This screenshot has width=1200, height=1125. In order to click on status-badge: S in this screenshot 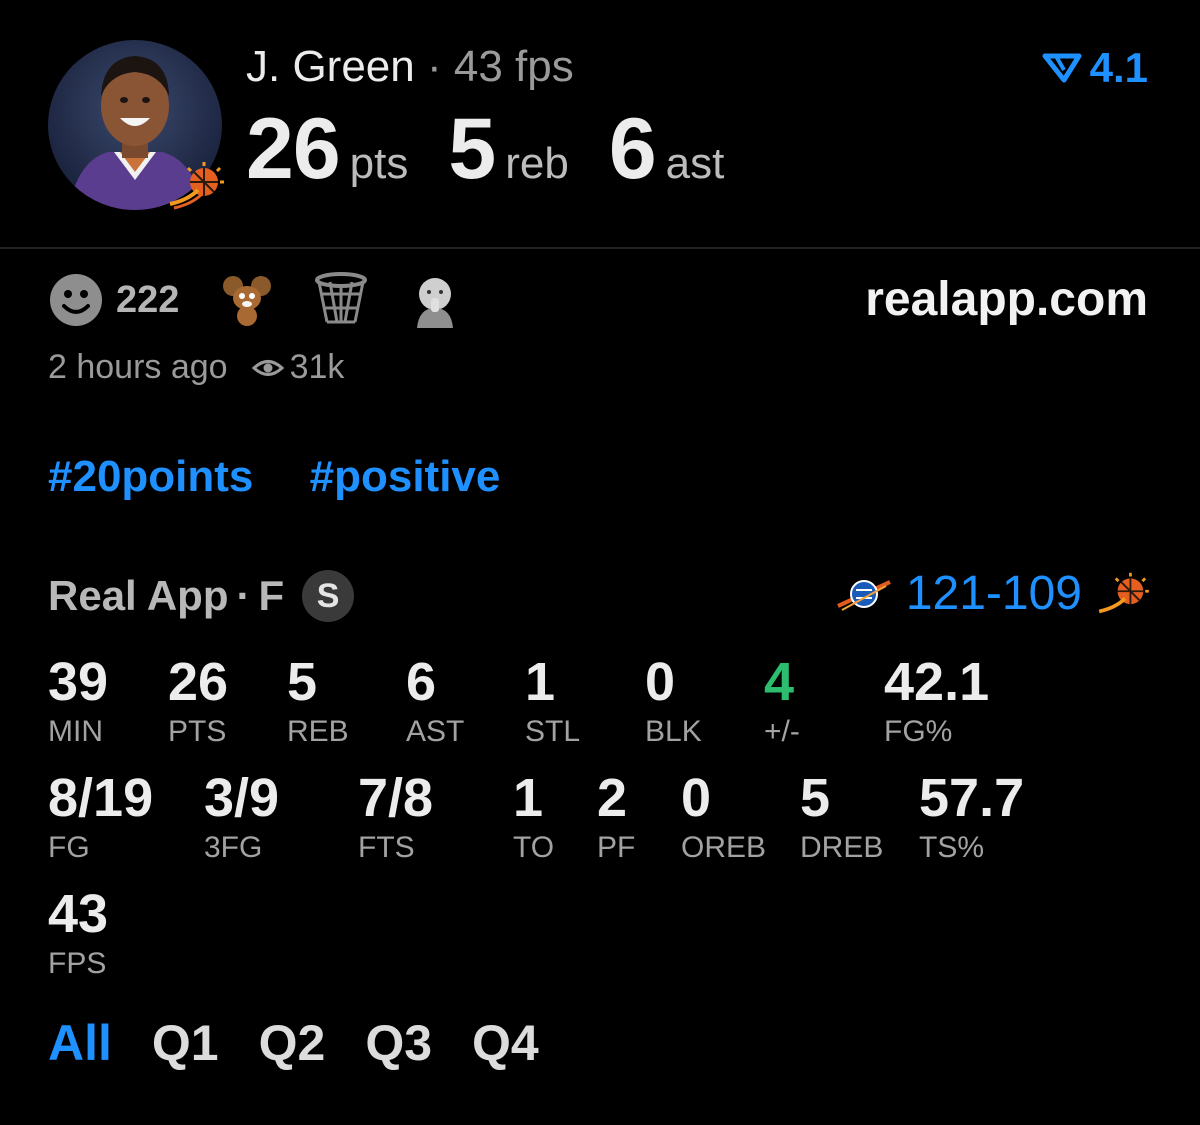, I will do `click(328, 596)`.